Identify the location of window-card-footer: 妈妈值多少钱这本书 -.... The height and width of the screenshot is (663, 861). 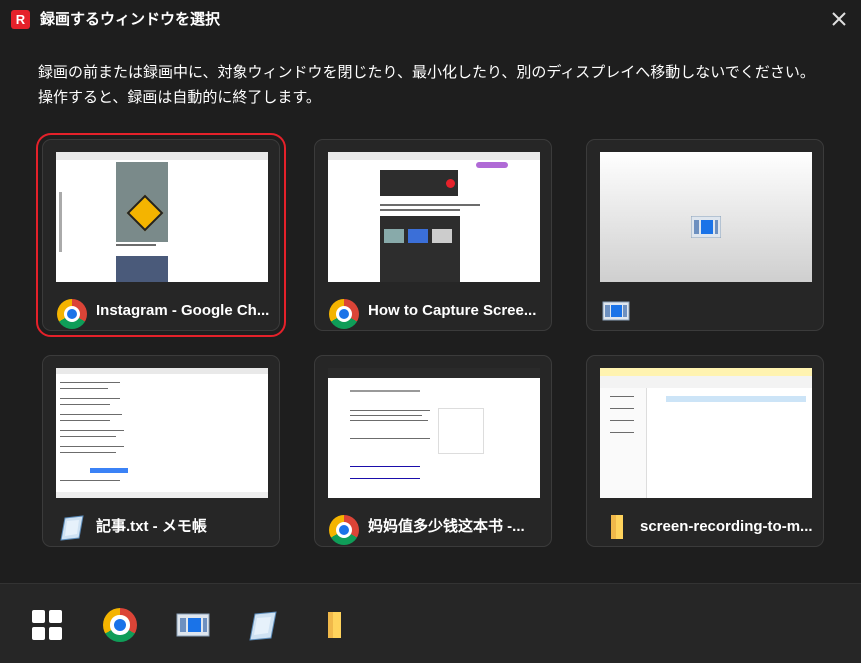
(434, 526).